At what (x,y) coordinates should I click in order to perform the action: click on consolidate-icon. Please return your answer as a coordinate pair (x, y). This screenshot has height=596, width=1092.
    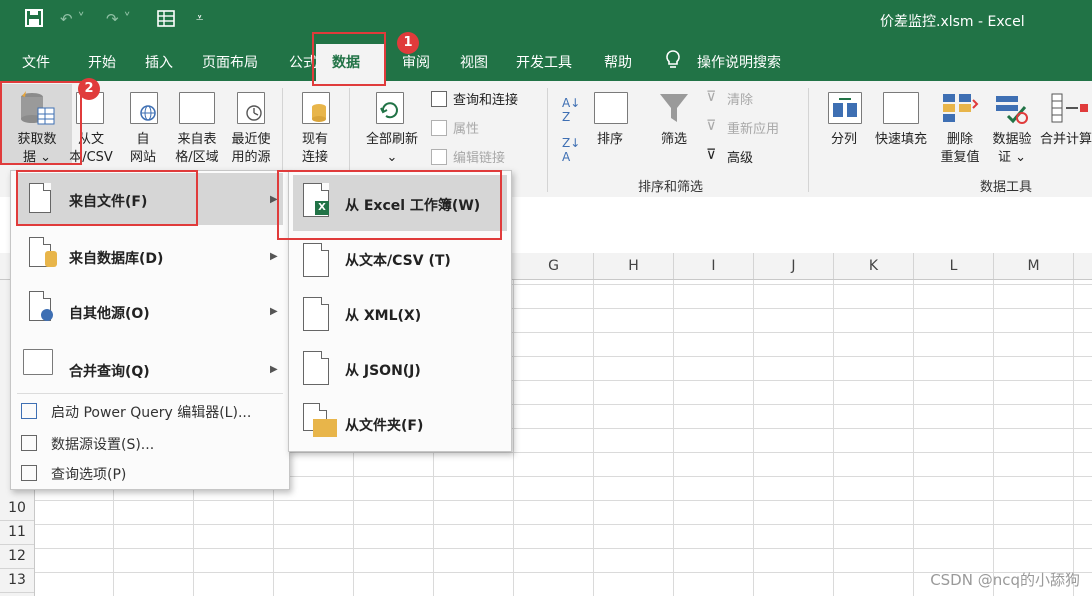
    Looking at the image, I should click on (1070, 110).